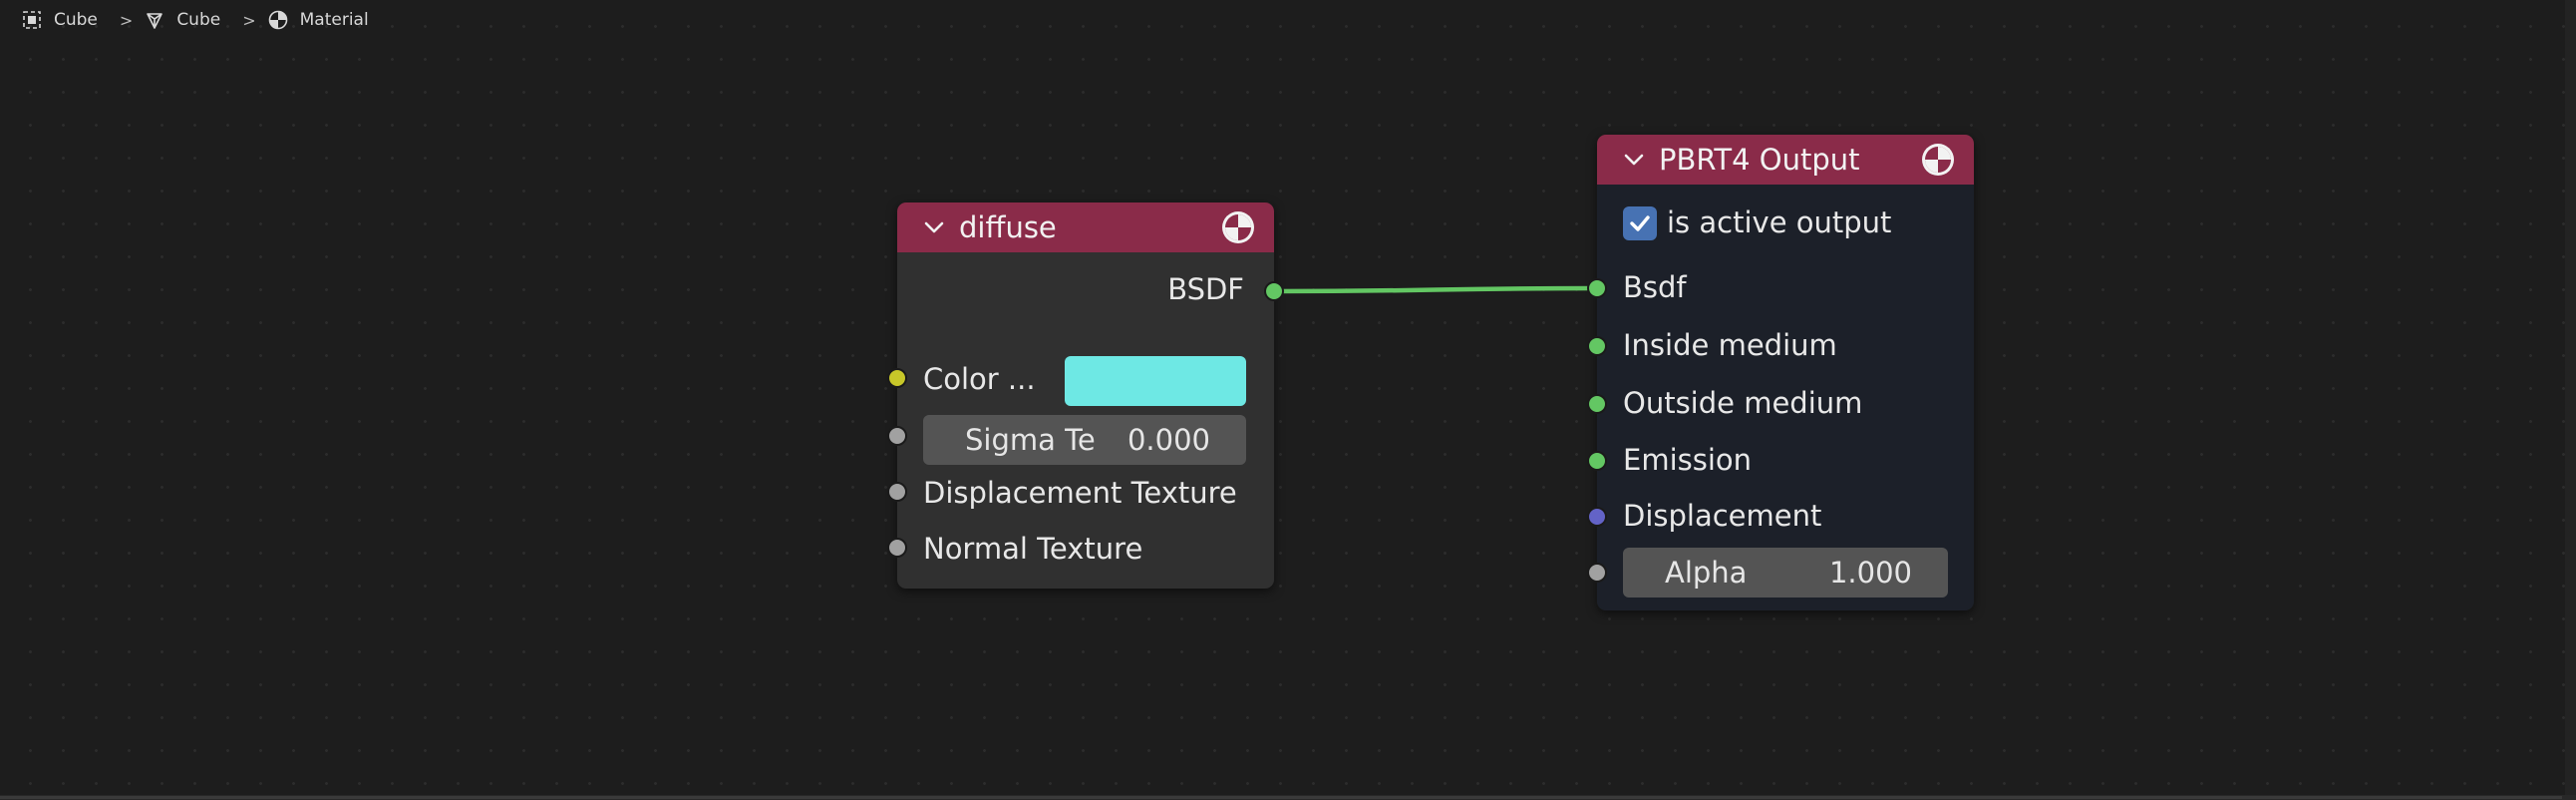 The width and height of the screenshot is (2576, 800). Describe the element at coordinates (1688, 460) in the screenshot. I see `input-label-emission: Emission` at that location.